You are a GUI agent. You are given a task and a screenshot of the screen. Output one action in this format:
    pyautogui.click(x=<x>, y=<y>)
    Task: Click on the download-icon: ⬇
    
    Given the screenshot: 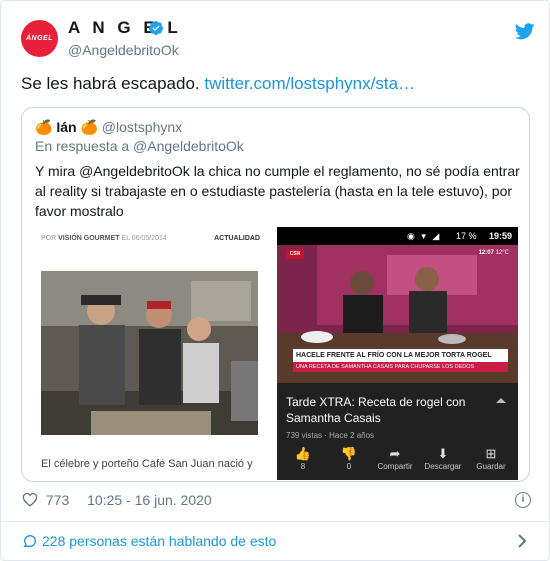 What is the action you would take?
    pyautogui.click(x=443, y=453)
    